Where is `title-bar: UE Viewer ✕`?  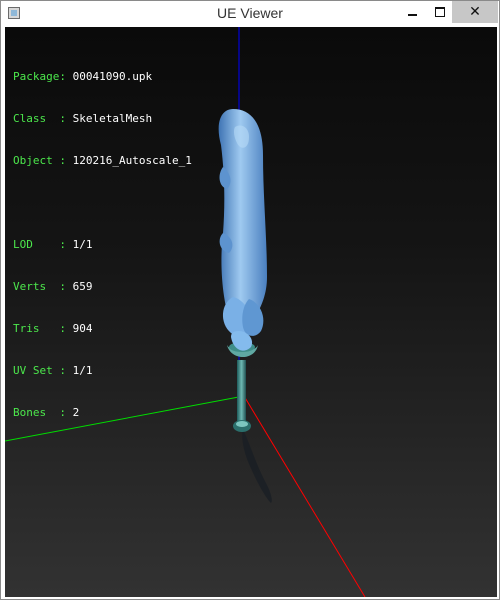
title-bar: UE Viewer ✕ is located at coordinates (250, 14).